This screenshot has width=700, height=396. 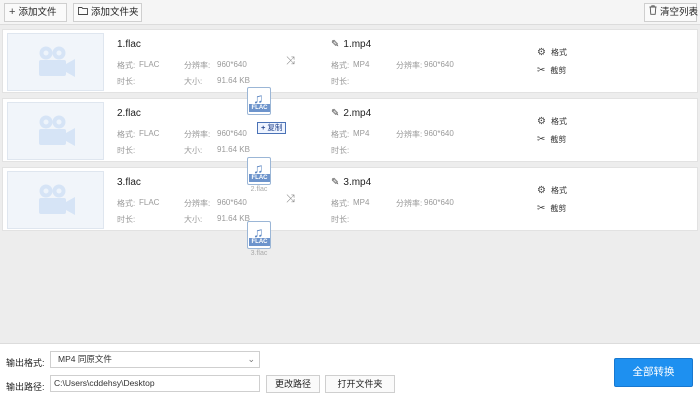 What do you see at coordinates (293, 384) in the screenshot?
I see `change-path-button: 更改路径` at bounding box center [293, 384].